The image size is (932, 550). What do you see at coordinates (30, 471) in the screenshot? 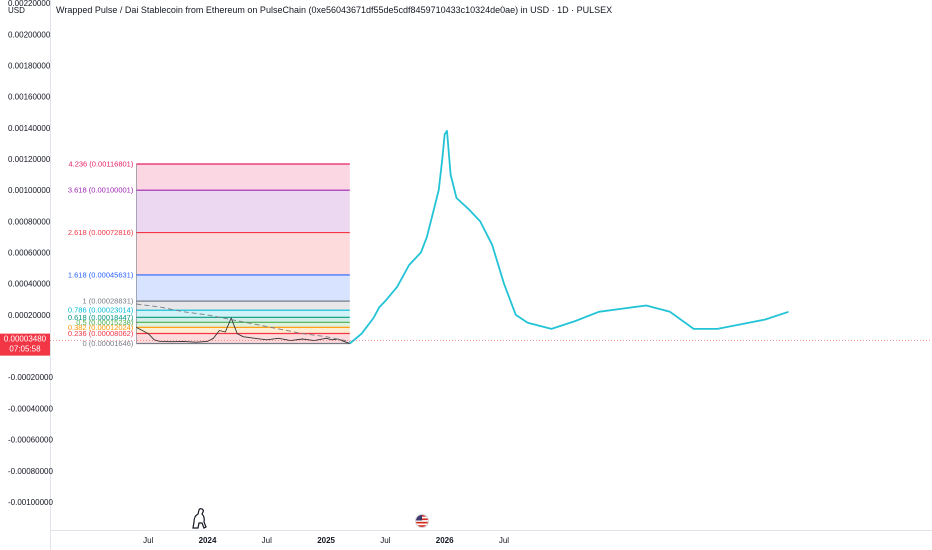
I see `y-tick-label: -0.00080000` at bounding box center [30, 471].